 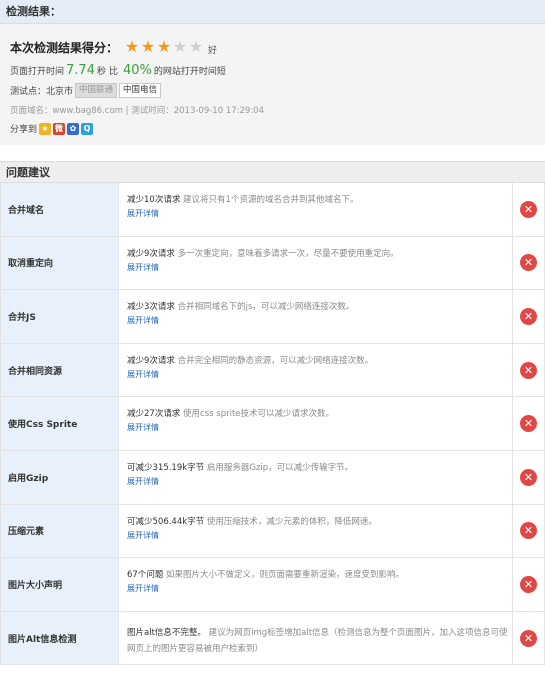 I want to click on issue-name: 使用Css Sprite, so click(x=60, y=423).